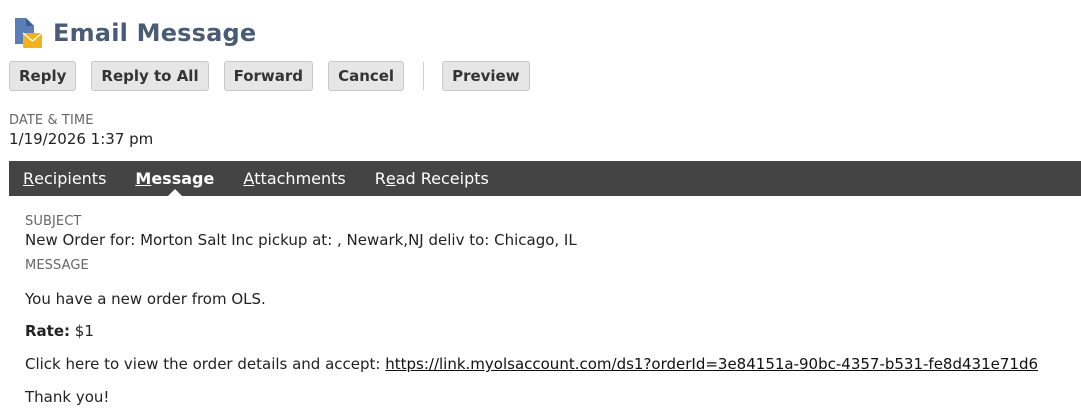 This screenshot has width=1081, height=418. I want to click on tab-read-receipts-prefix: R, so click(380, 178).